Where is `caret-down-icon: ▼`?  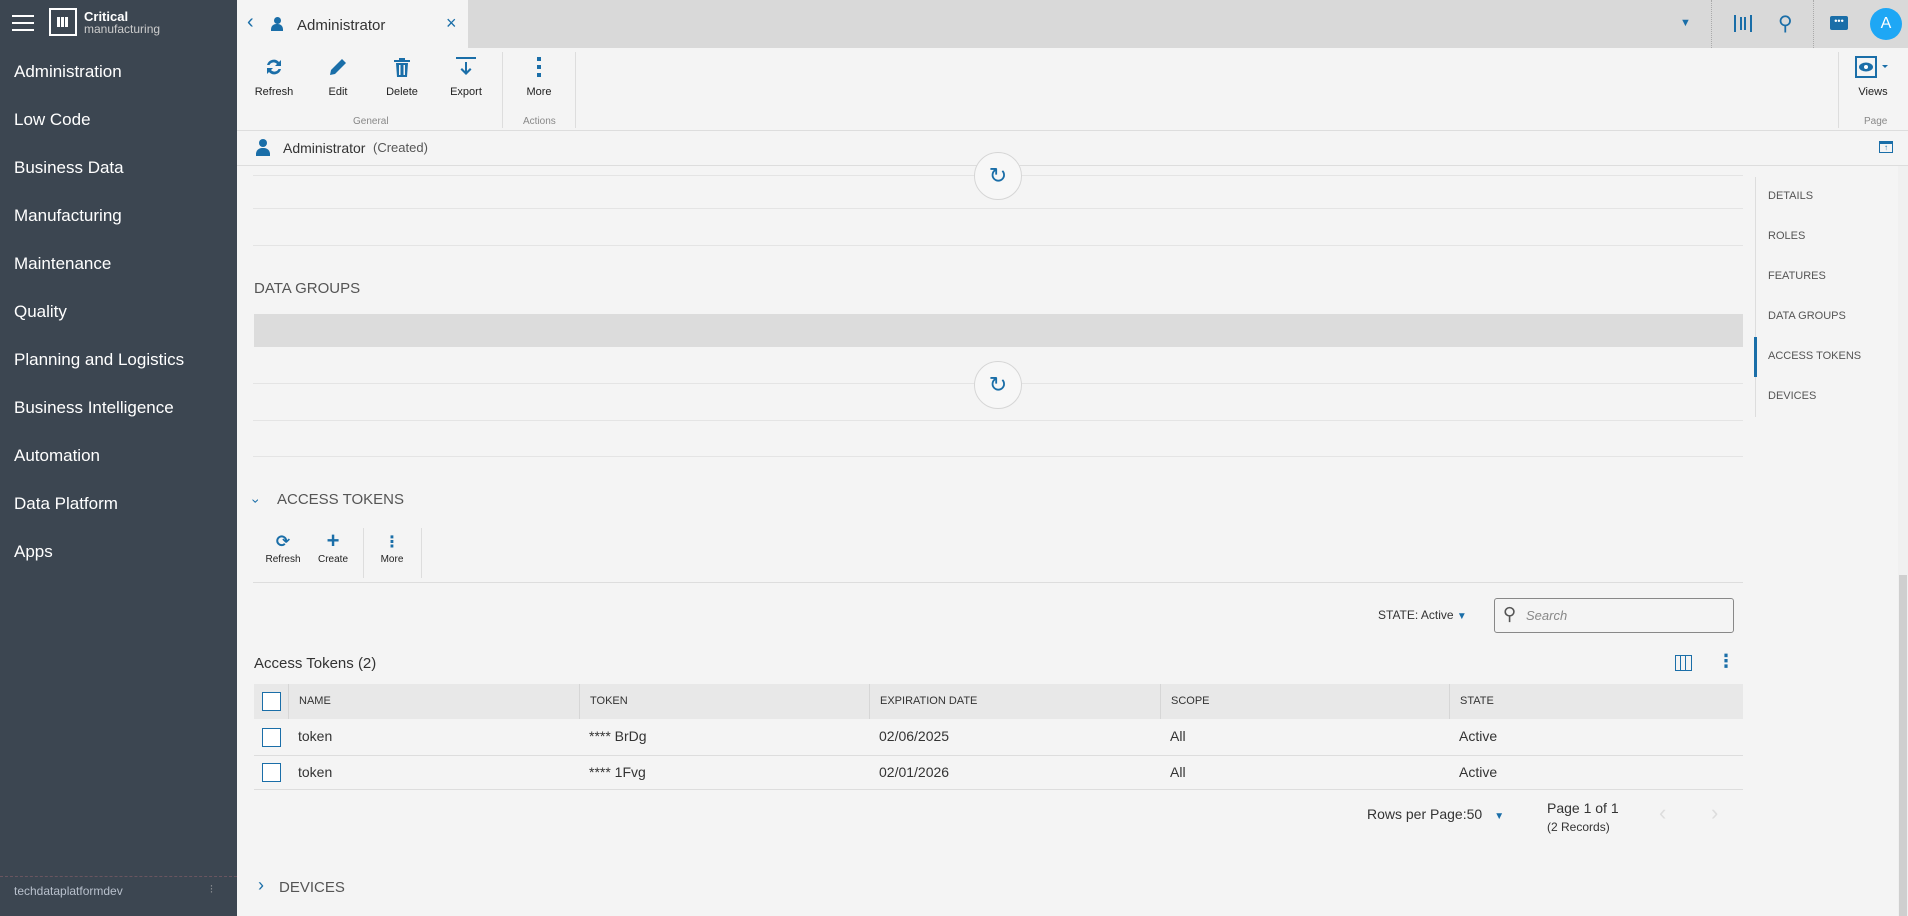
caret-down-icon: ▼ is located at coordinates (1461, 616).